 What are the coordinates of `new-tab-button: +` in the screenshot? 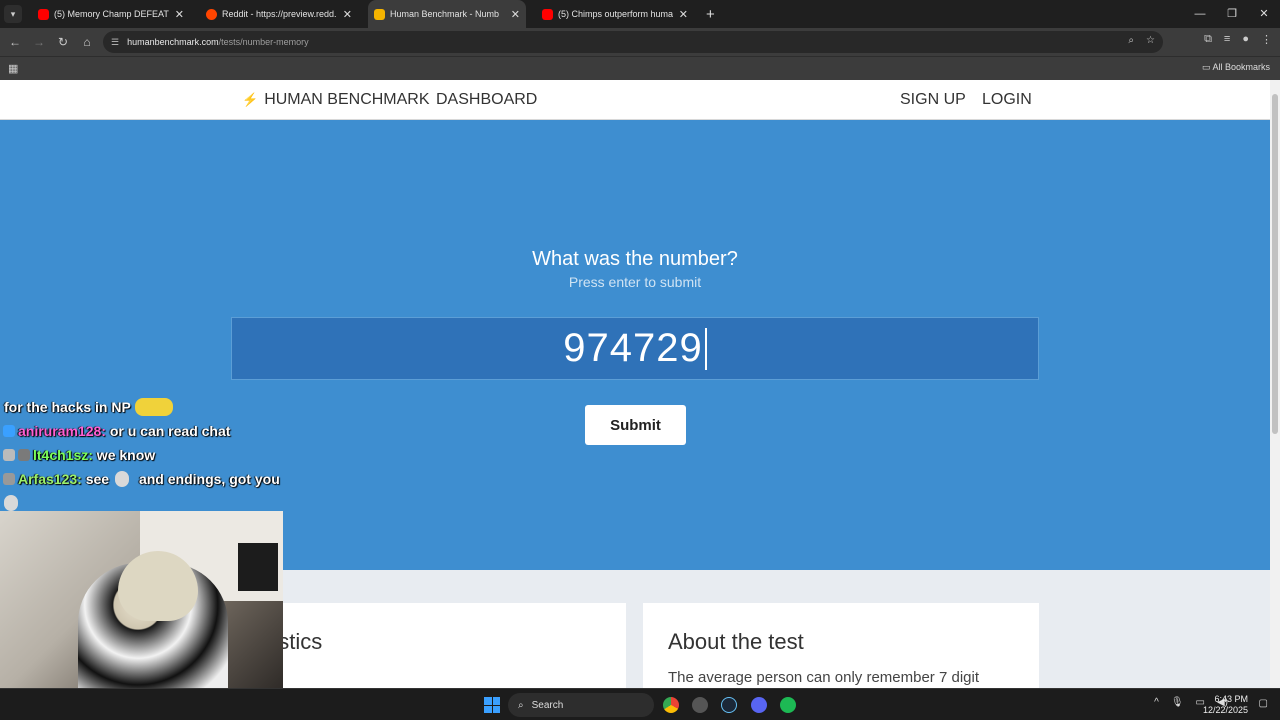 It's located at (710, 14).